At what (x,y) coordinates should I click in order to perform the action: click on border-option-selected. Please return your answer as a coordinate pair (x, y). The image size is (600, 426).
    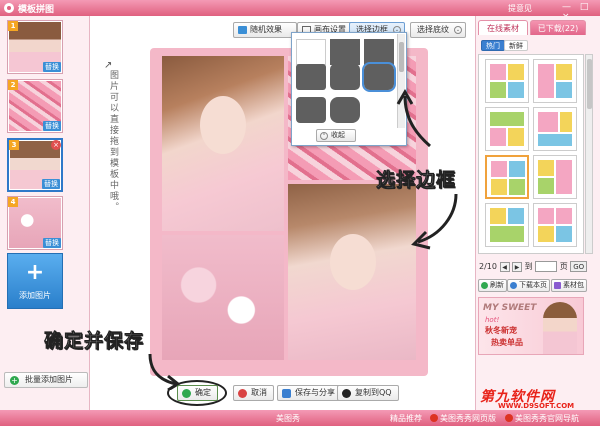
    Looking at the image, I should click on (379, 77).